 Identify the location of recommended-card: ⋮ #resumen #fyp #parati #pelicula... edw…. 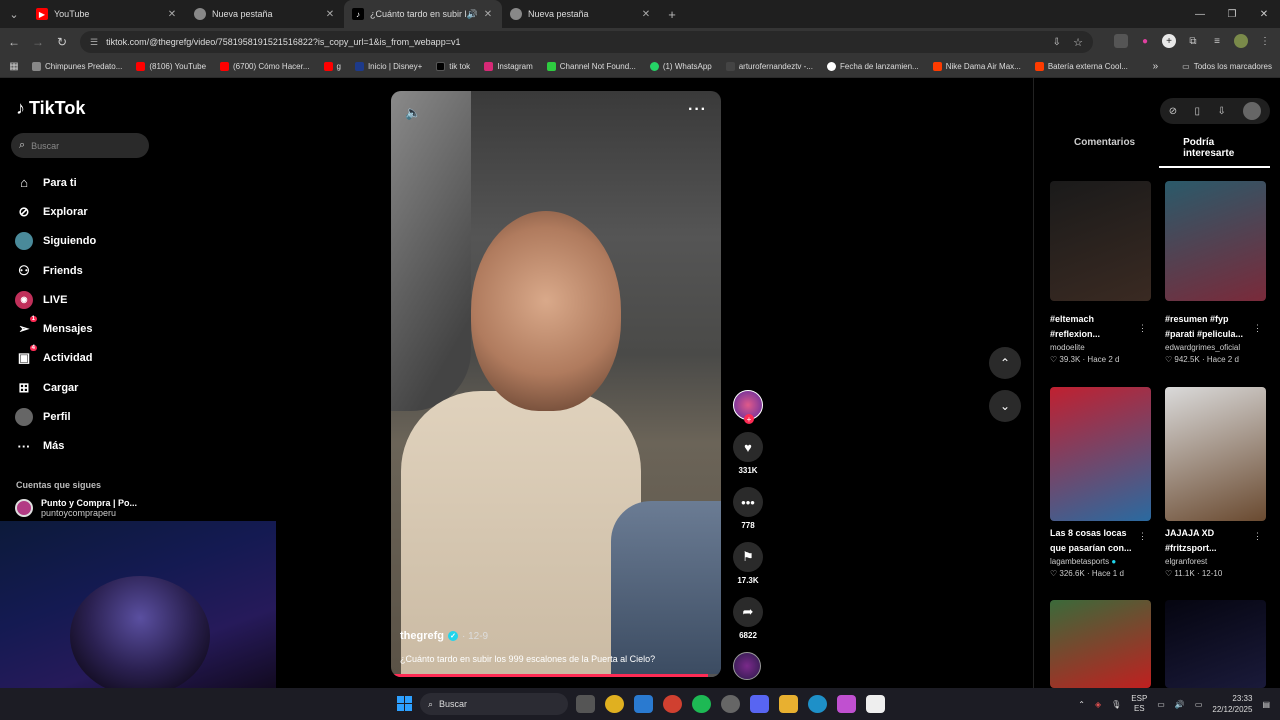
(1215, 272).